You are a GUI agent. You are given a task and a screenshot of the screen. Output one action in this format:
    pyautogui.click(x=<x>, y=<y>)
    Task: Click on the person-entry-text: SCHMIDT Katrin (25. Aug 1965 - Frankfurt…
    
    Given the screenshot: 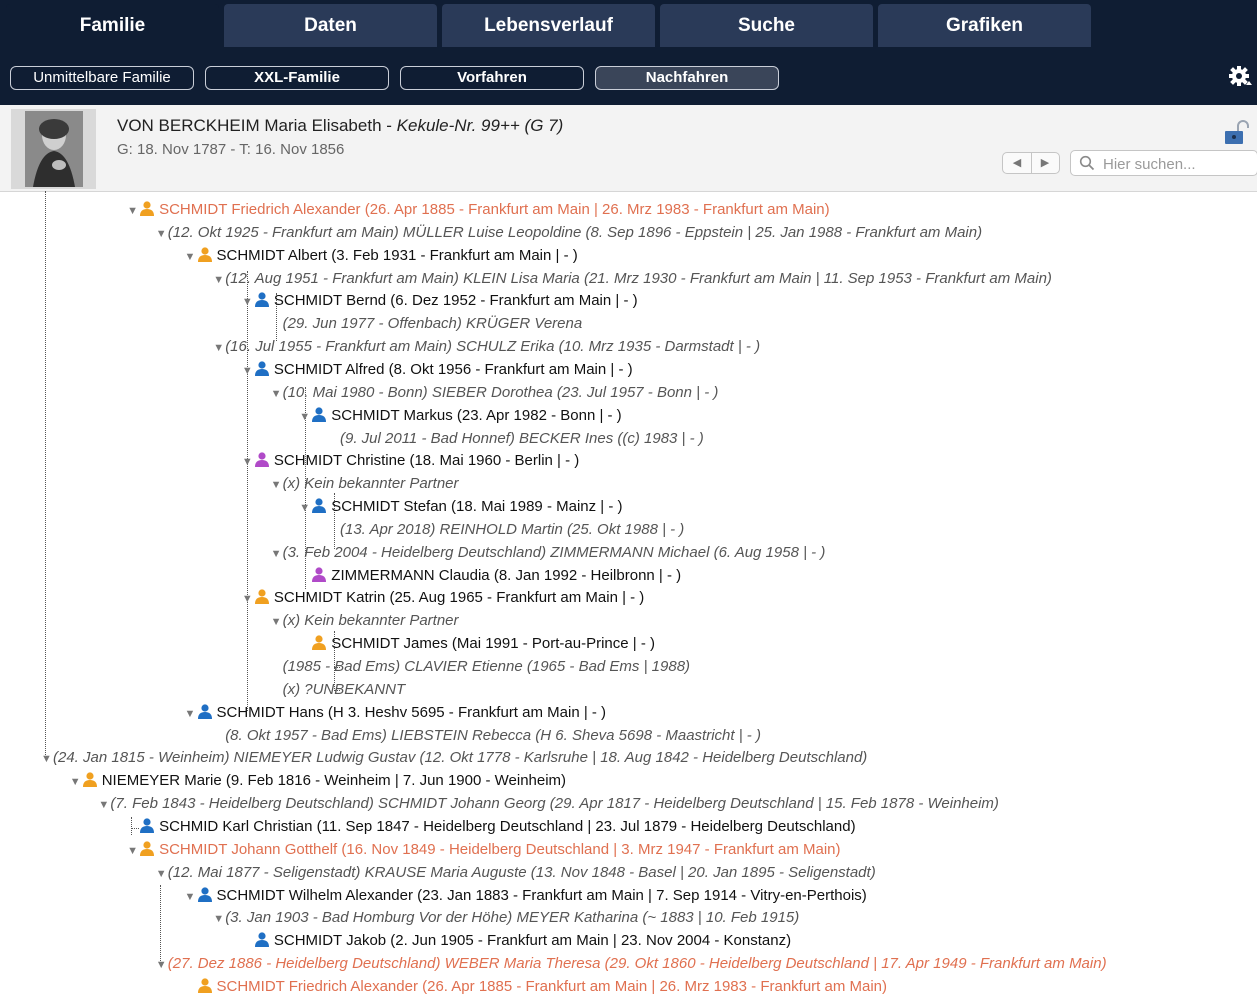 What is the action you would take?
    pyautogui.click(x=459, y=598)
    